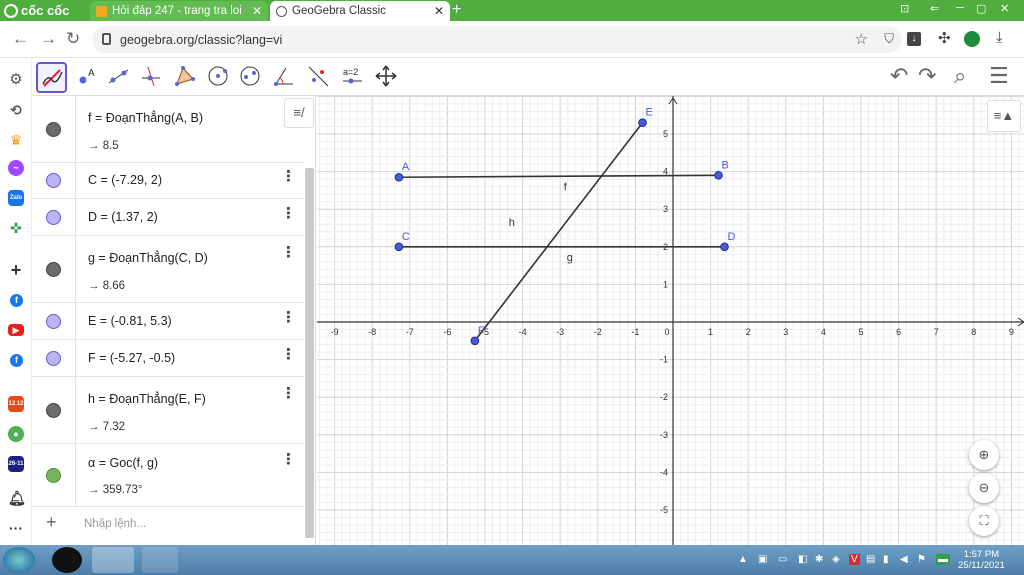  Describe the element at coordinates (16, 228) in the screenshot. I see `gamepad-icon: ✜` at that location.